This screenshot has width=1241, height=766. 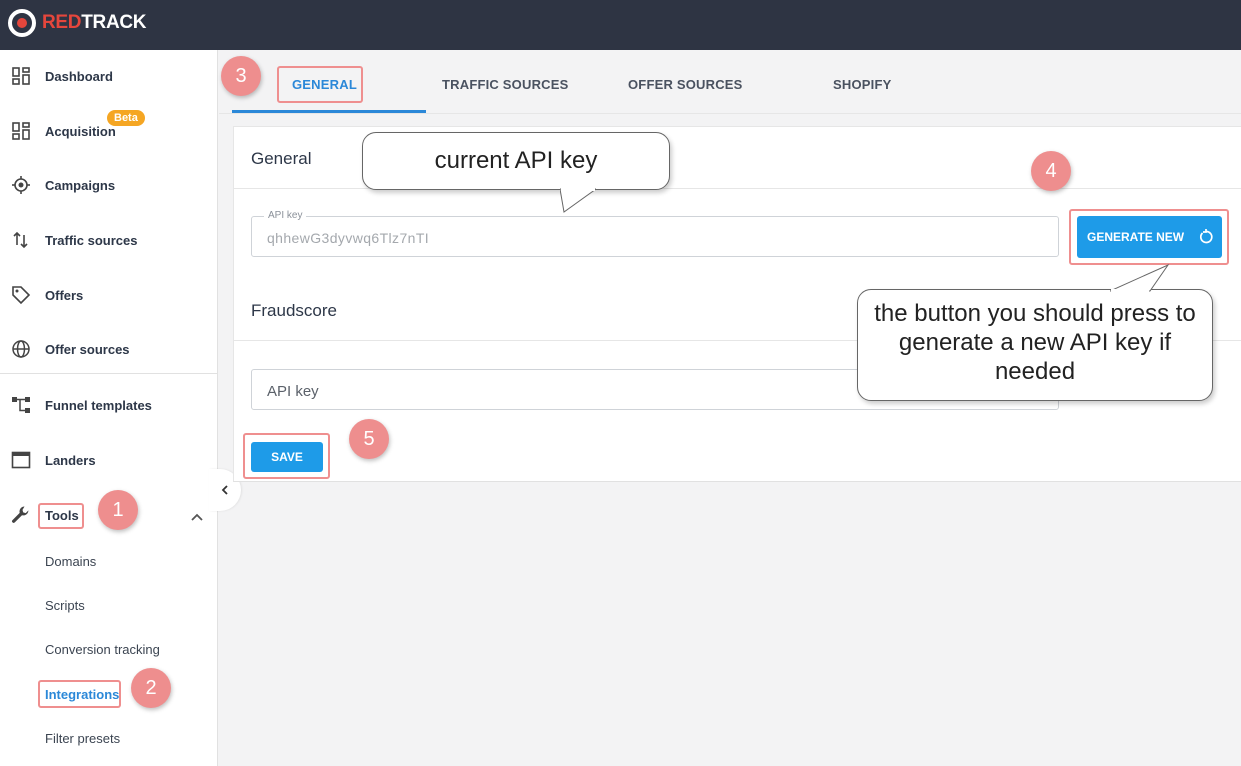 What do you see at coordinates (197, 517) in the screenshot?
I see `chevron-up-icon` at bounding box center [197, 517].